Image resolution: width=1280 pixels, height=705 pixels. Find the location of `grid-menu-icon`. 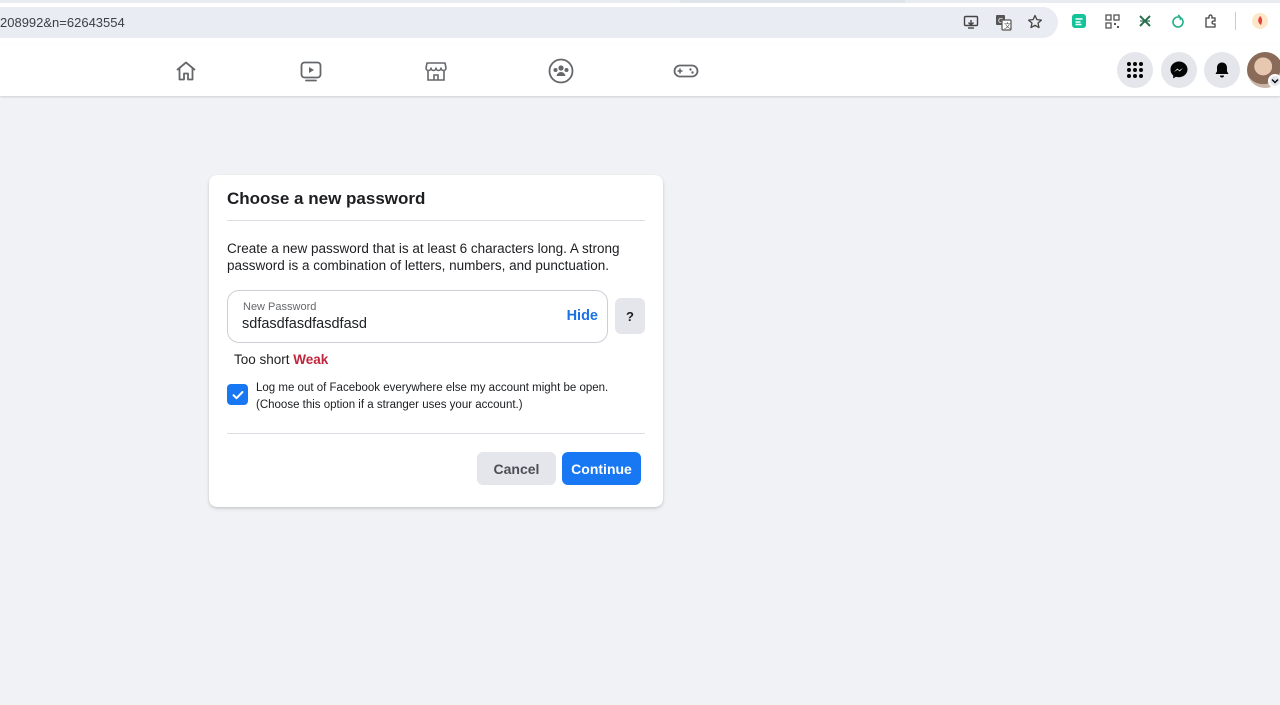

grid-menu-icon is located at coordinates (1135, 70).